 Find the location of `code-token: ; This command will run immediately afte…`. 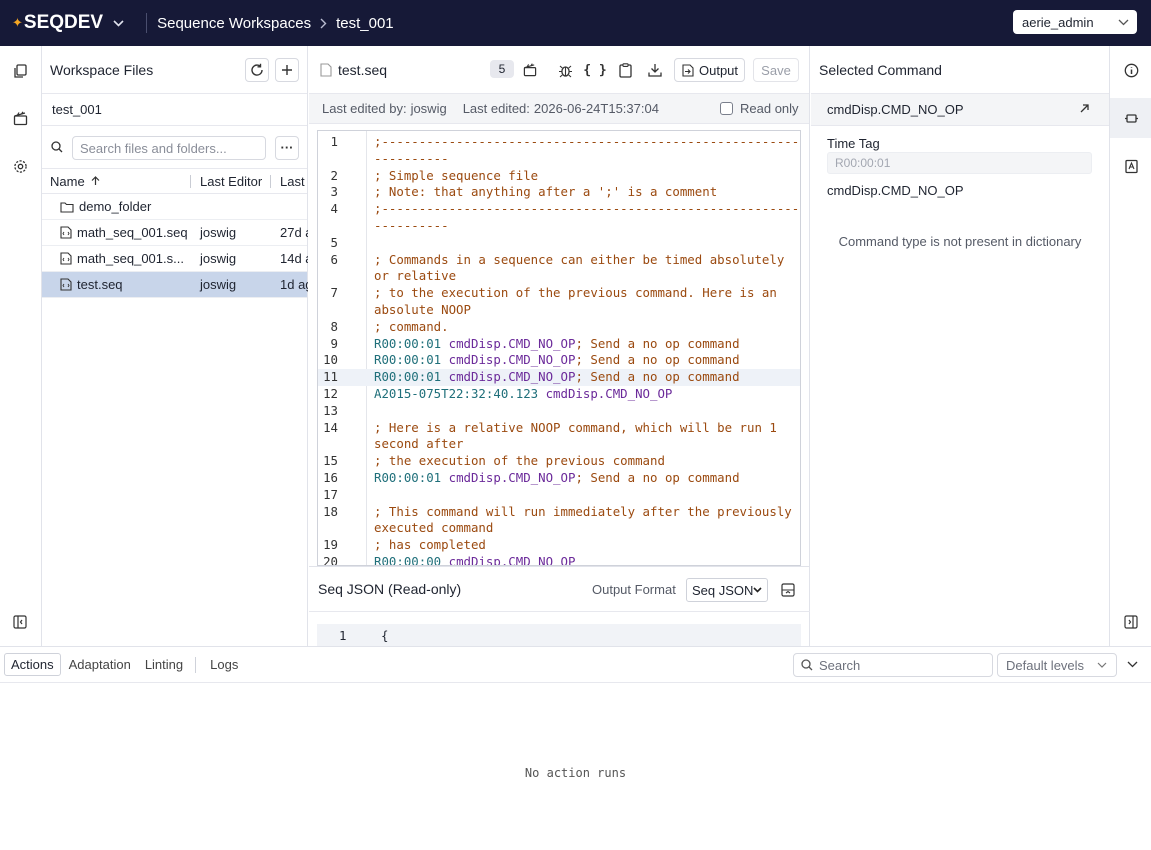

code-token: ; This command will run immediately afte… is located at coordinates (583, 511).